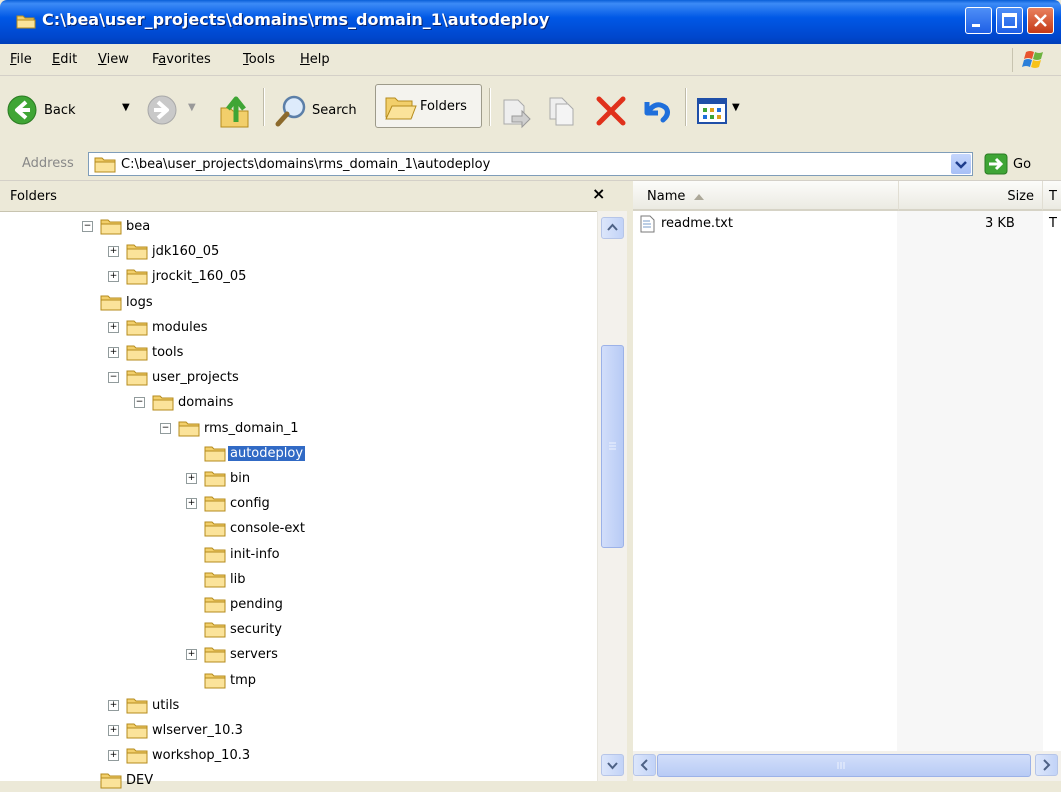 This screenshot has width=1061, height=792. What do you see at coordinates (48, 163) in the screenshot?
I see `address-label: Address` at bounding box center [48, 163].